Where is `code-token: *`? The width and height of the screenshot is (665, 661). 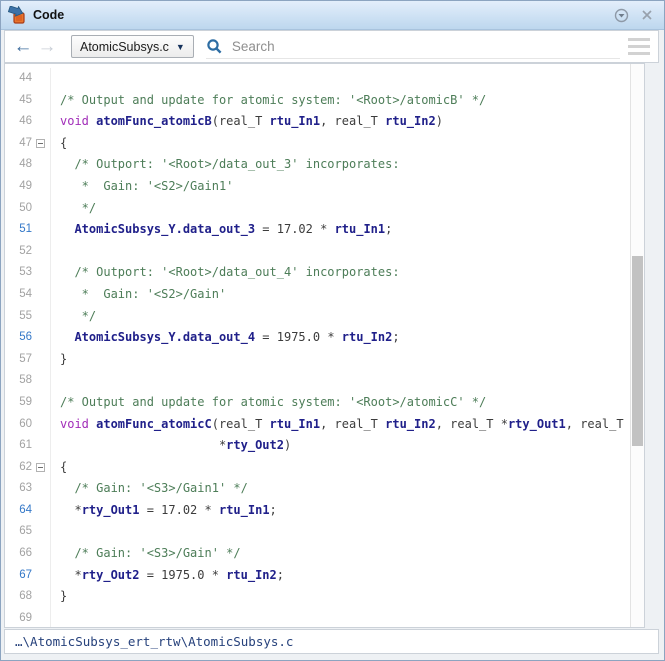
code-token: * is located at coordinates (71, 574).